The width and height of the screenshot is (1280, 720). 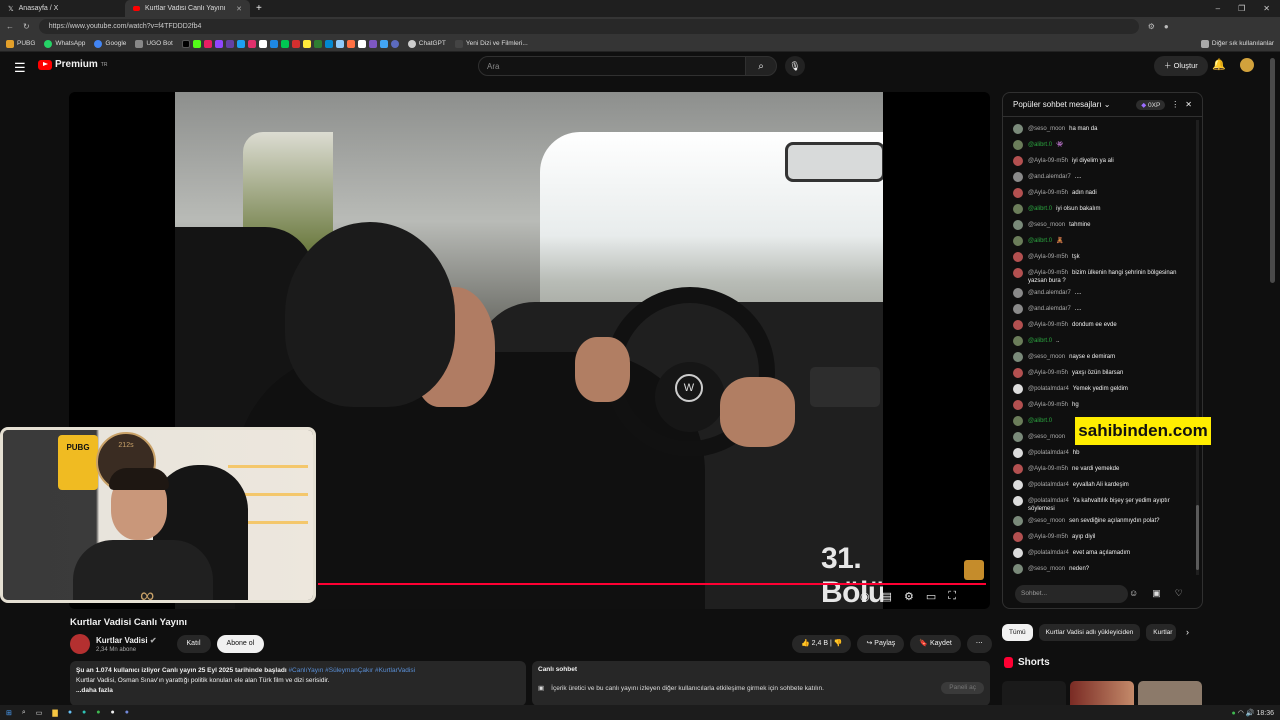 I want to click on subtitles-icon: ▤, so click(x=887, y=596).